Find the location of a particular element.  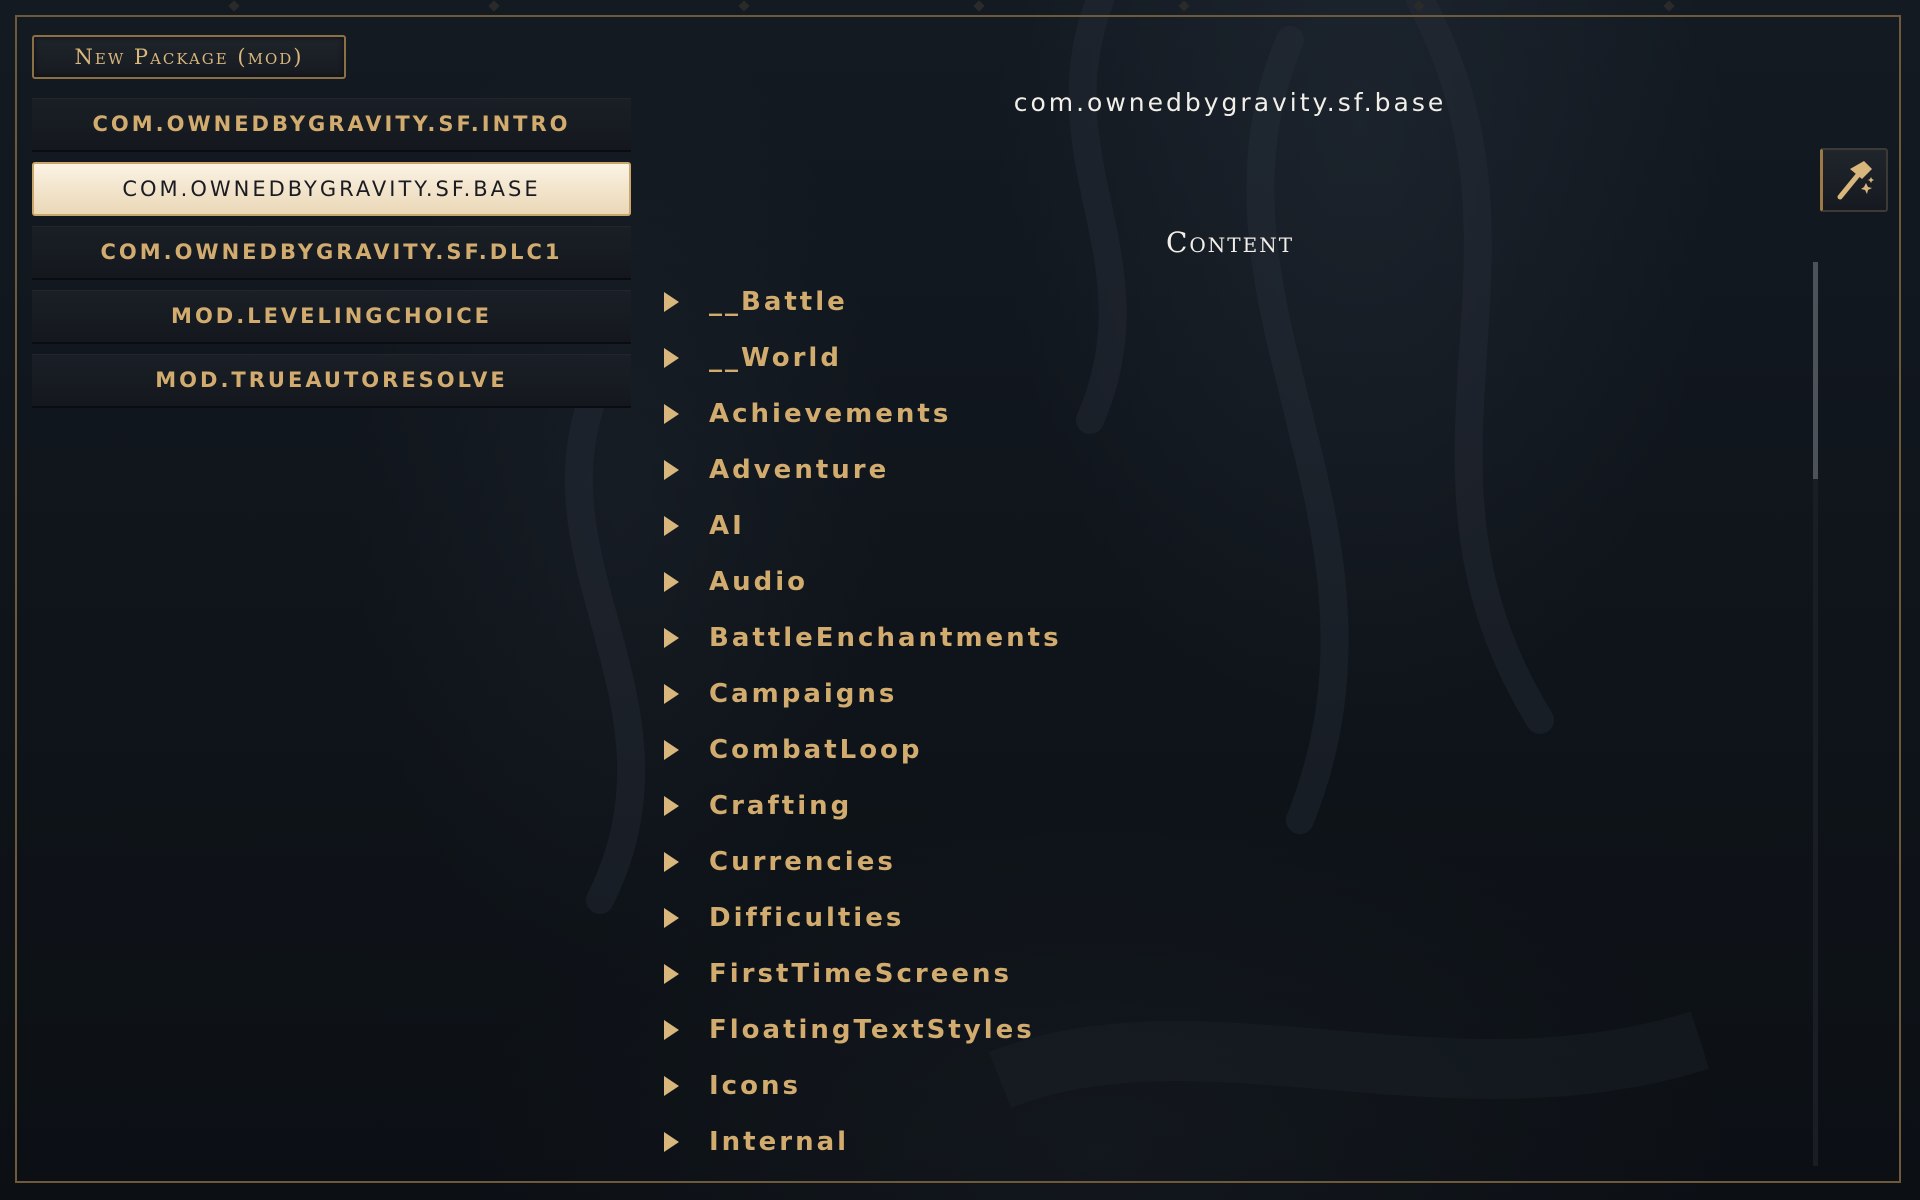

tree-item-label: Currencies is located at coordinates (802, 862).